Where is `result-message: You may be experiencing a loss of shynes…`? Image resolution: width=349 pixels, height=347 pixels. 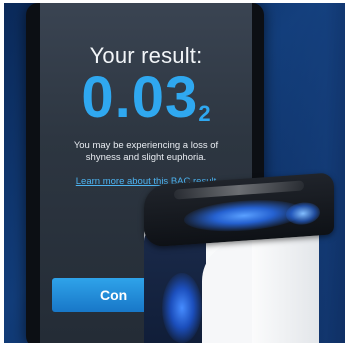
result-message: You may be experiencing a loss of shynes… is located at coordinates (146, 151).